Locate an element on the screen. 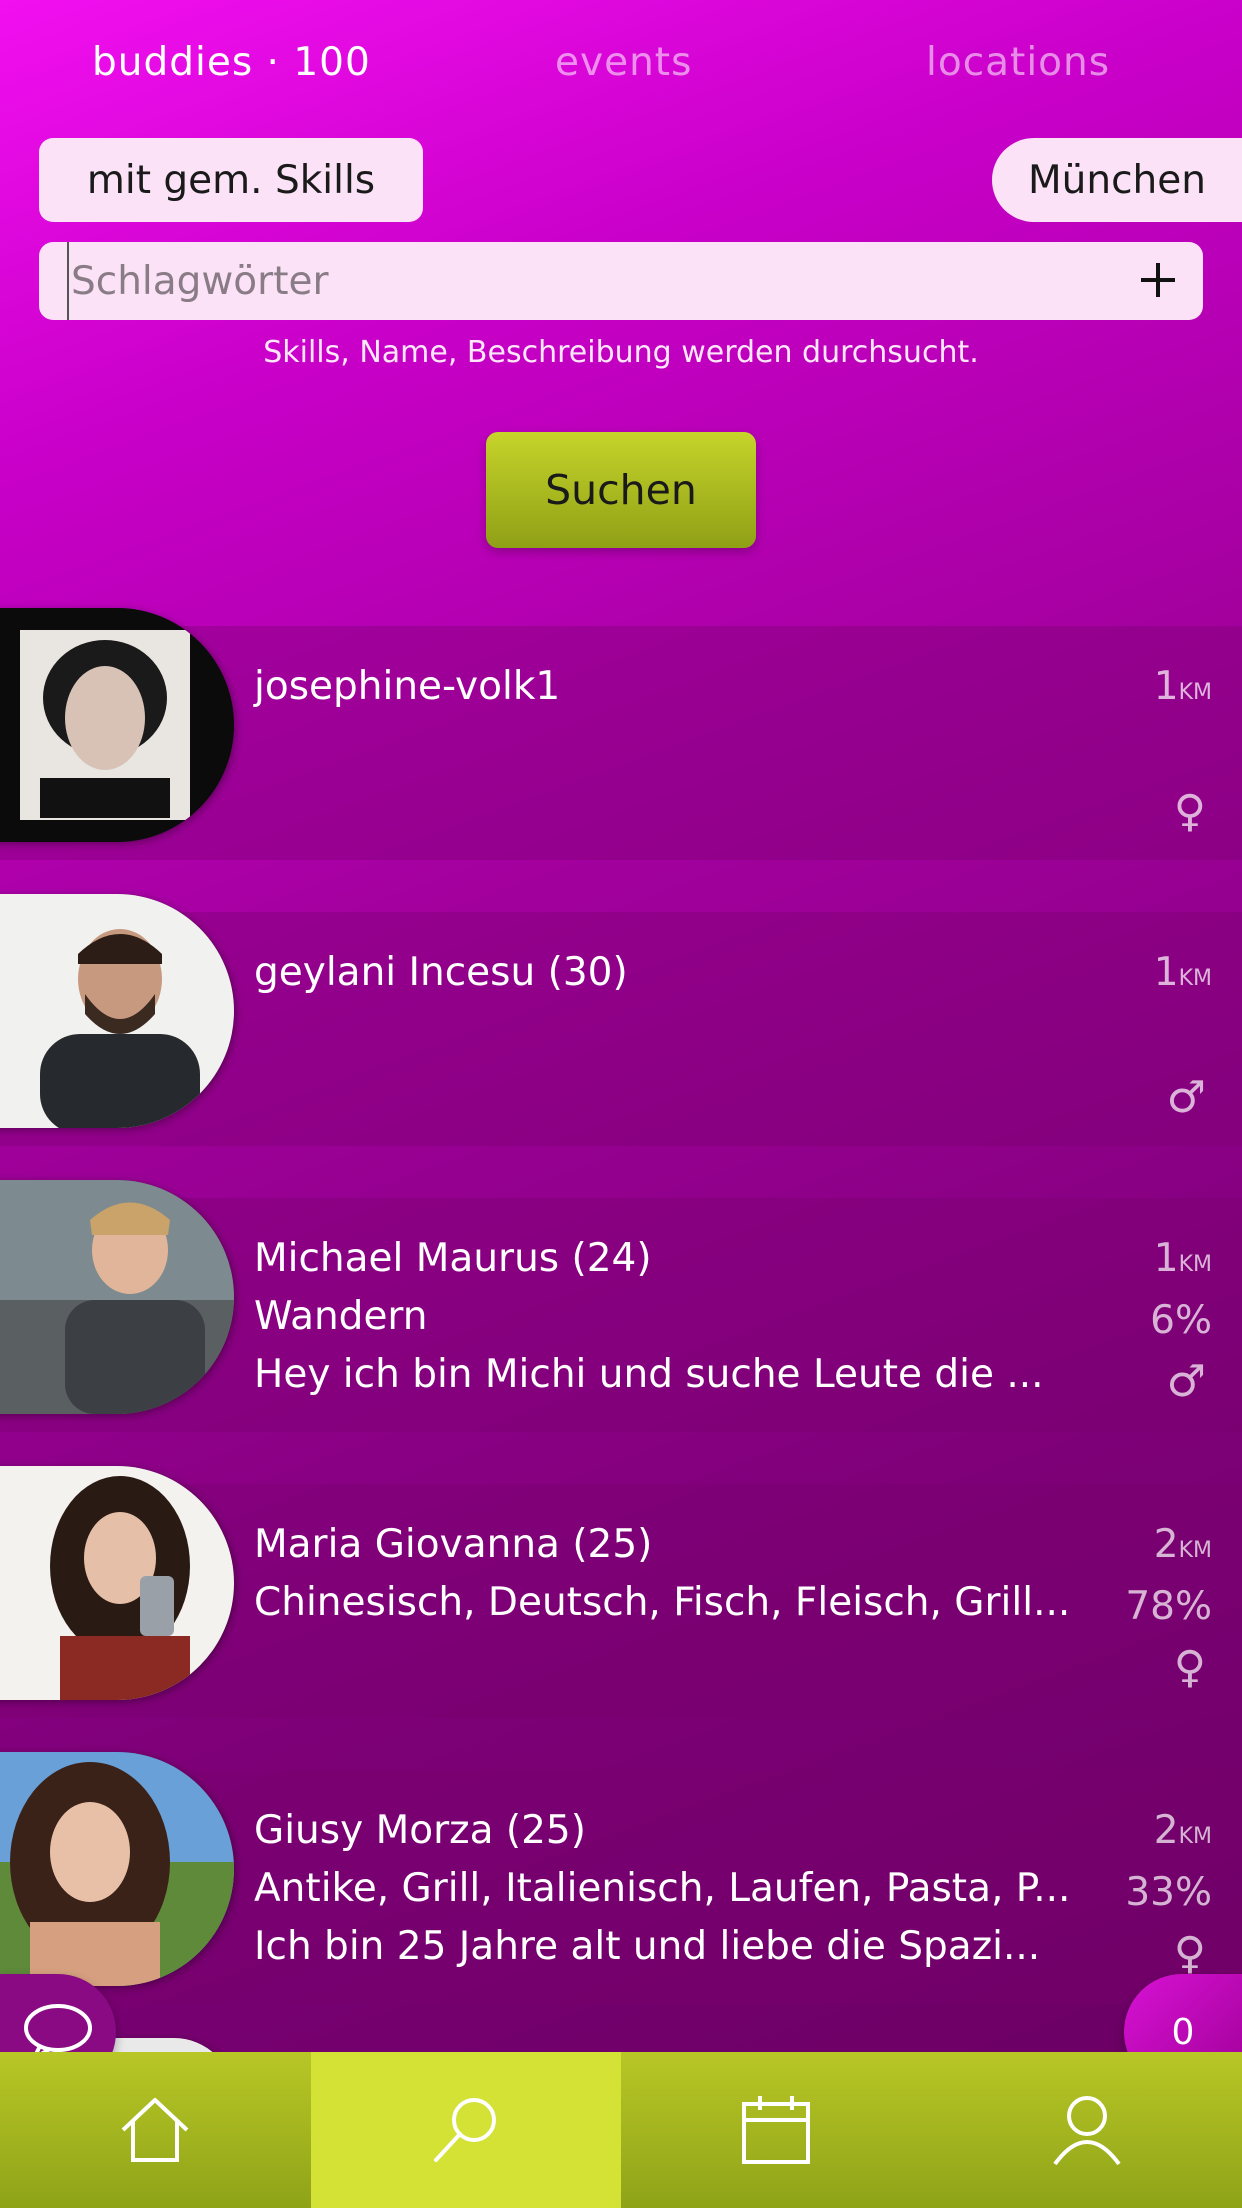 This screenshot has height=2208, width=1242. nav-profile is located at coordinates (1087, 2130).